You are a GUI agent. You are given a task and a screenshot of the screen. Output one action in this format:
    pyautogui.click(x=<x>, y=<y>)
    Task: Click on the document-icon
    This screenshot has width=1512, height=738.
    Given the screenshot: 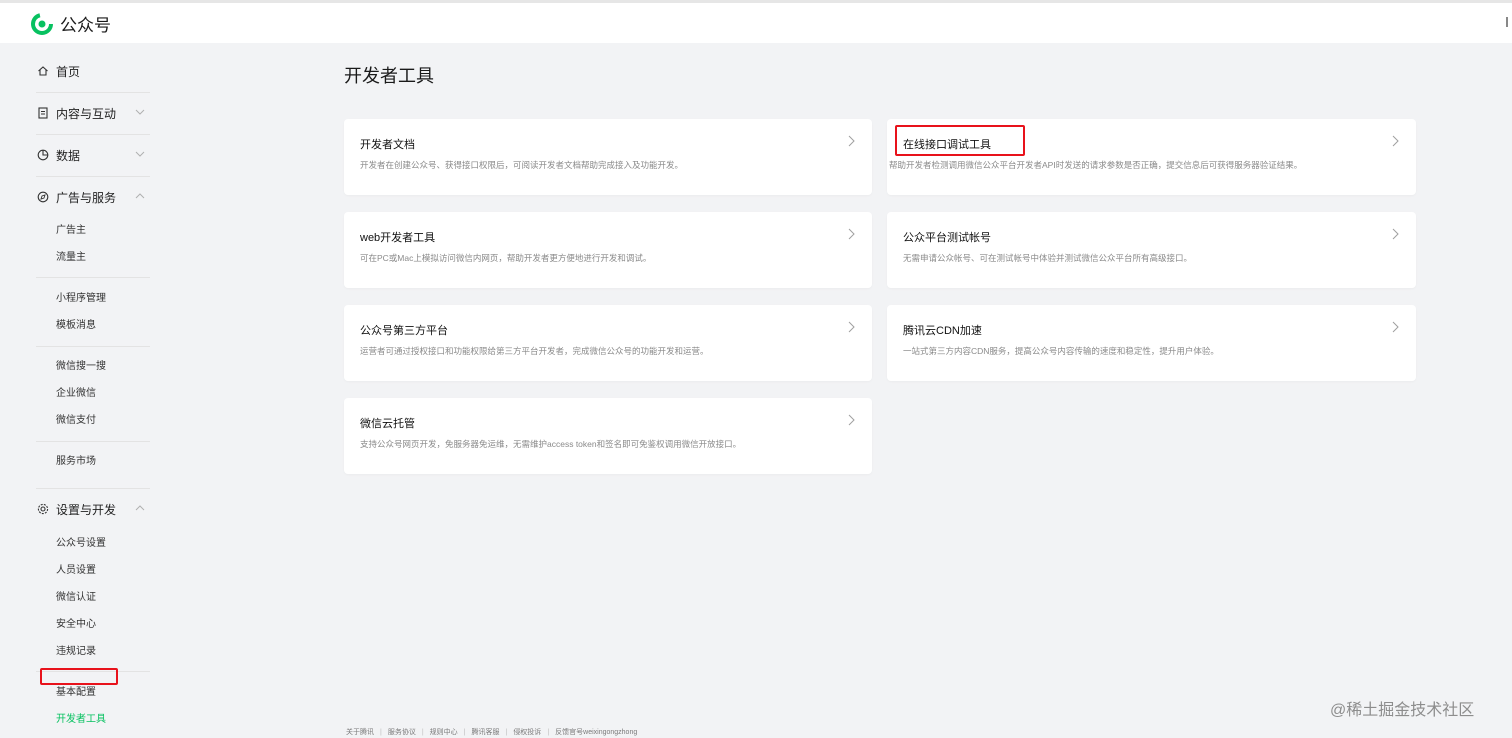 What is the action you would take?
    pyautogui.click(x=43, y=113)
    